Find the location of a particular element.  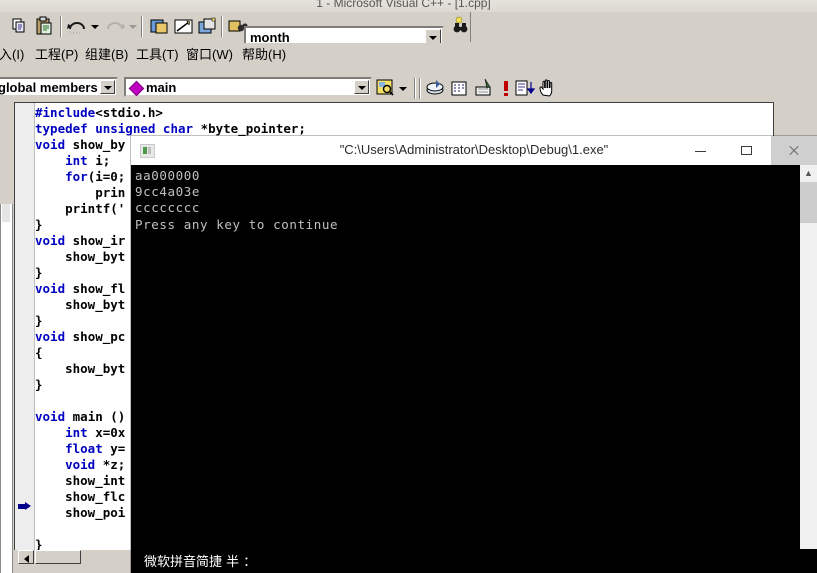

toolbar-separator is located at coordinates (61, 26).